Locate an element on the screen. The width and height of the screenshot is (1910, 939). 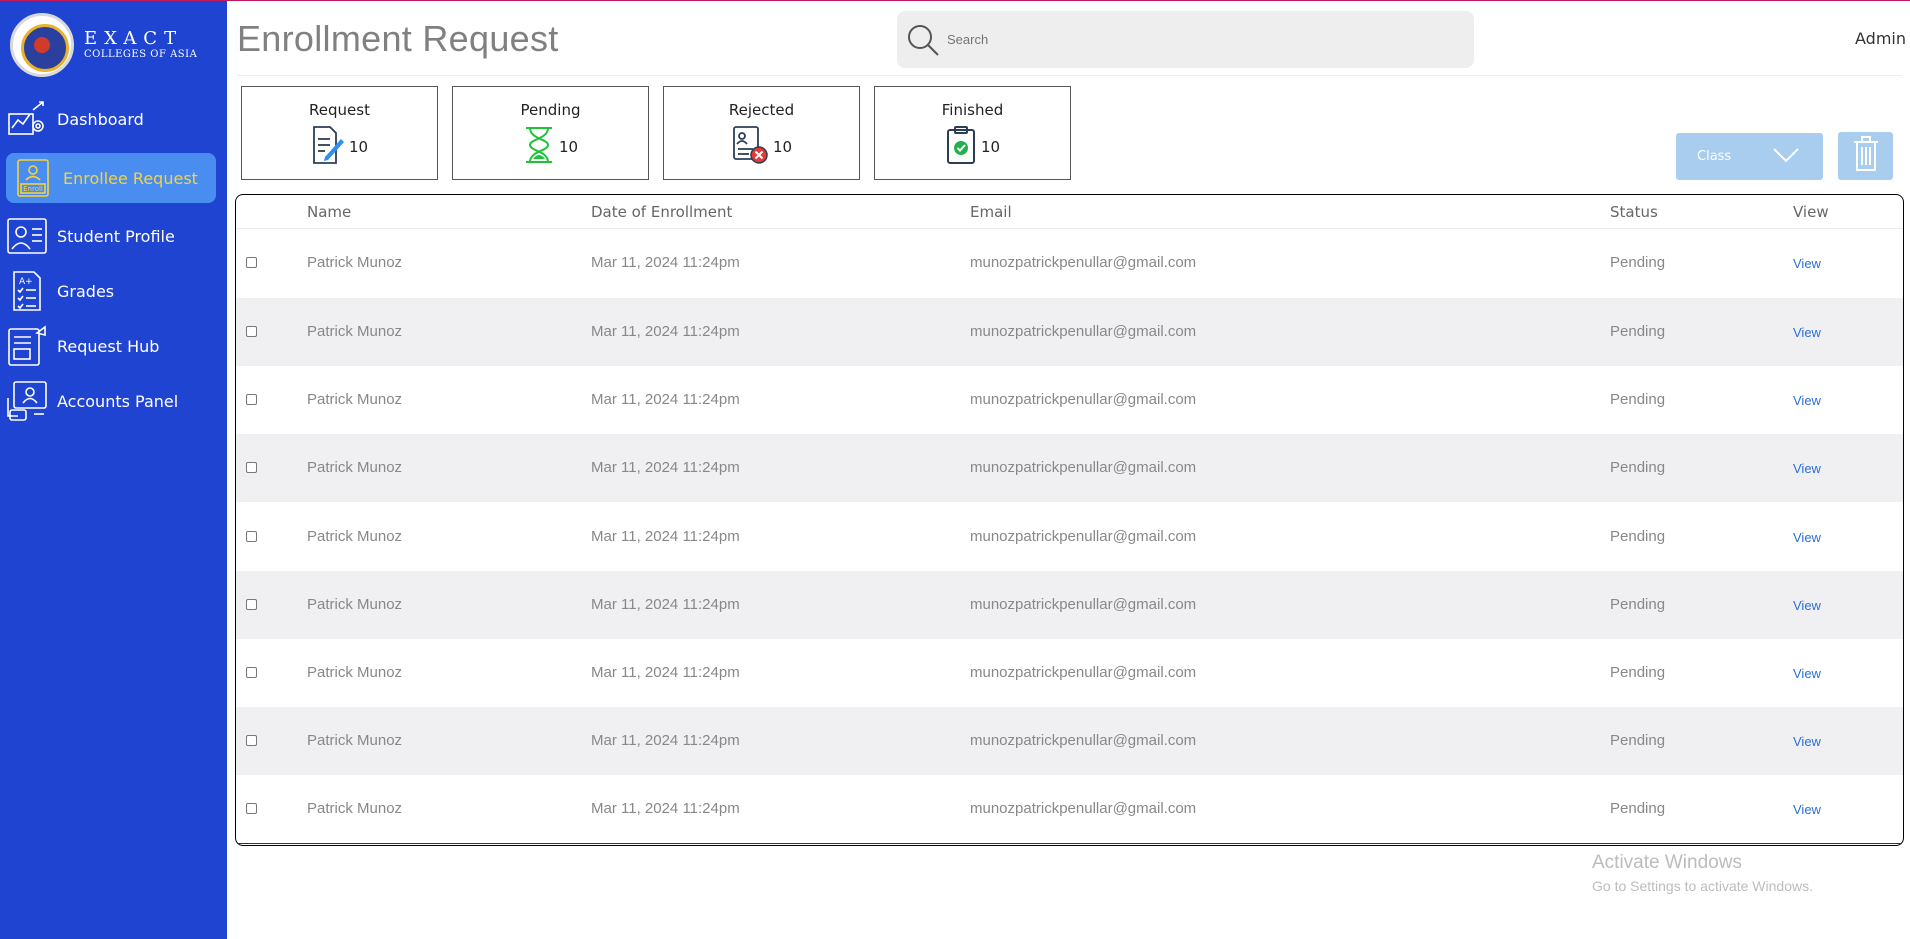
search-icon is located at coordinates (923, 40).